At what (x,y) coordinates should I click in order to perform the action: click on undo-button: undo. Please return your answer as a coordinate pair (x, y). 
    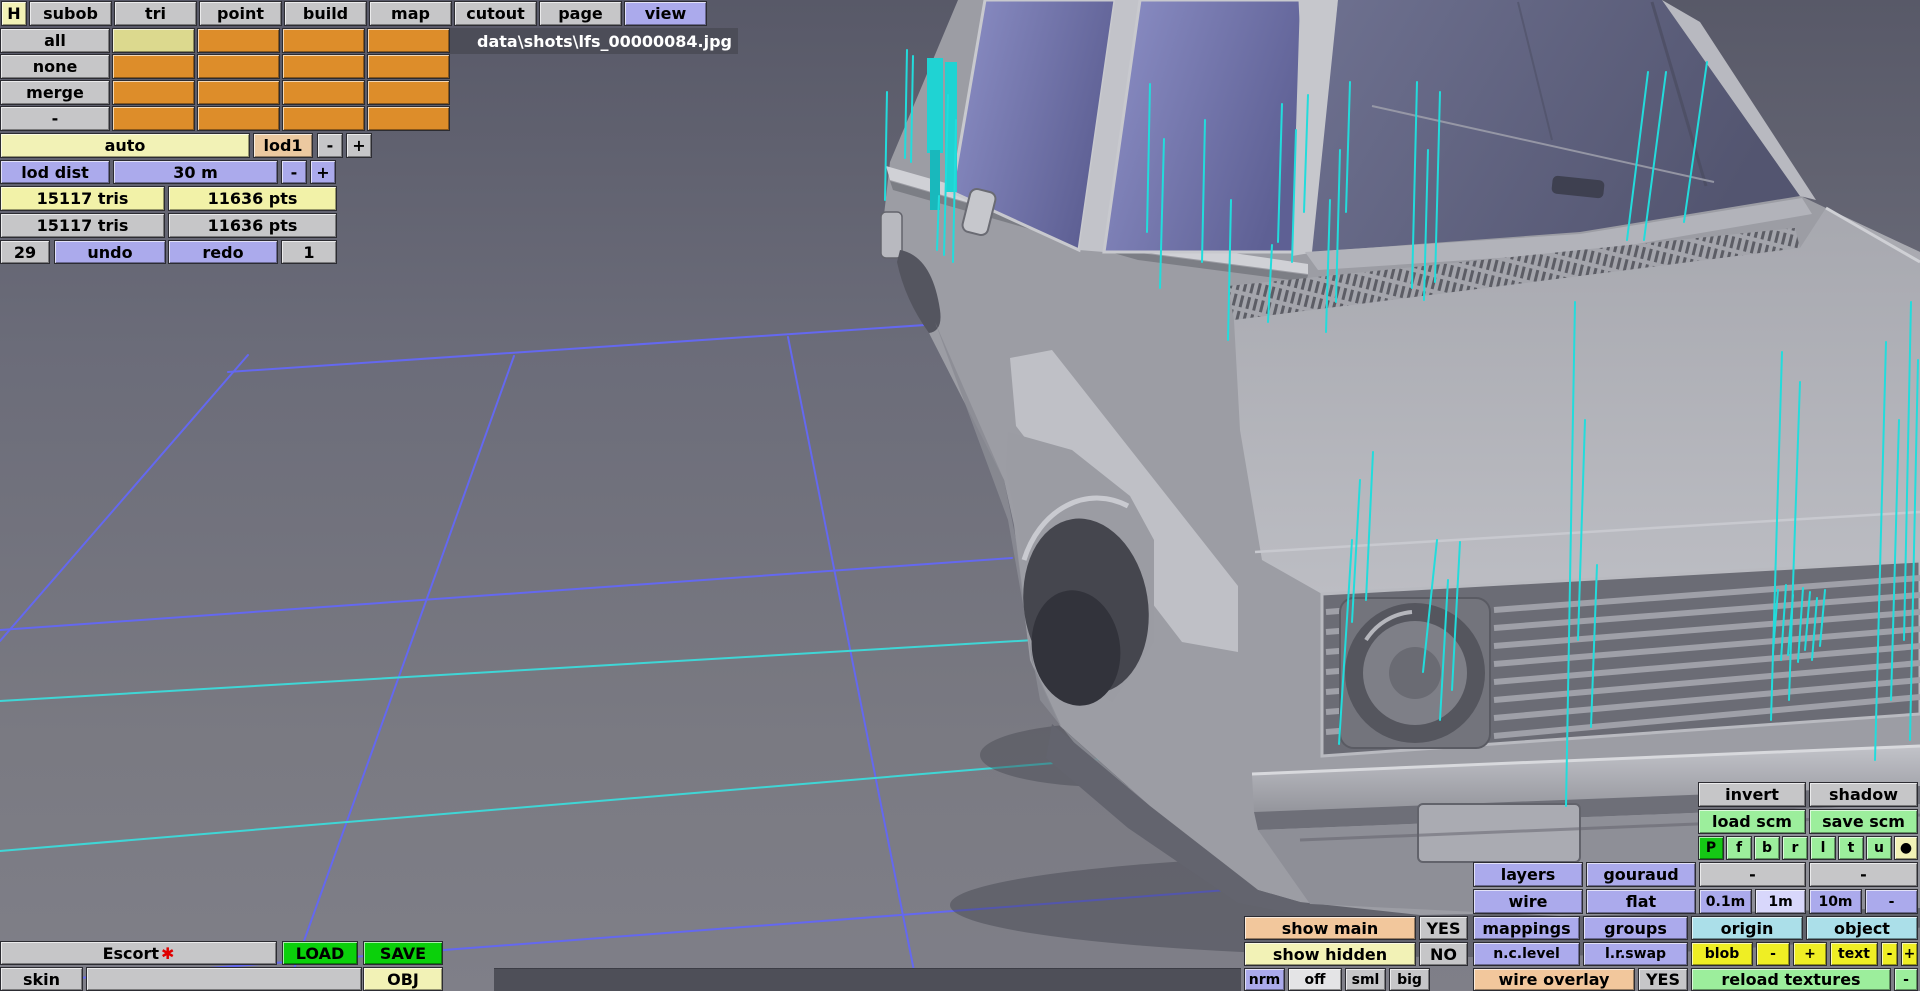
    Looking at the image, I should click on (110, 252).